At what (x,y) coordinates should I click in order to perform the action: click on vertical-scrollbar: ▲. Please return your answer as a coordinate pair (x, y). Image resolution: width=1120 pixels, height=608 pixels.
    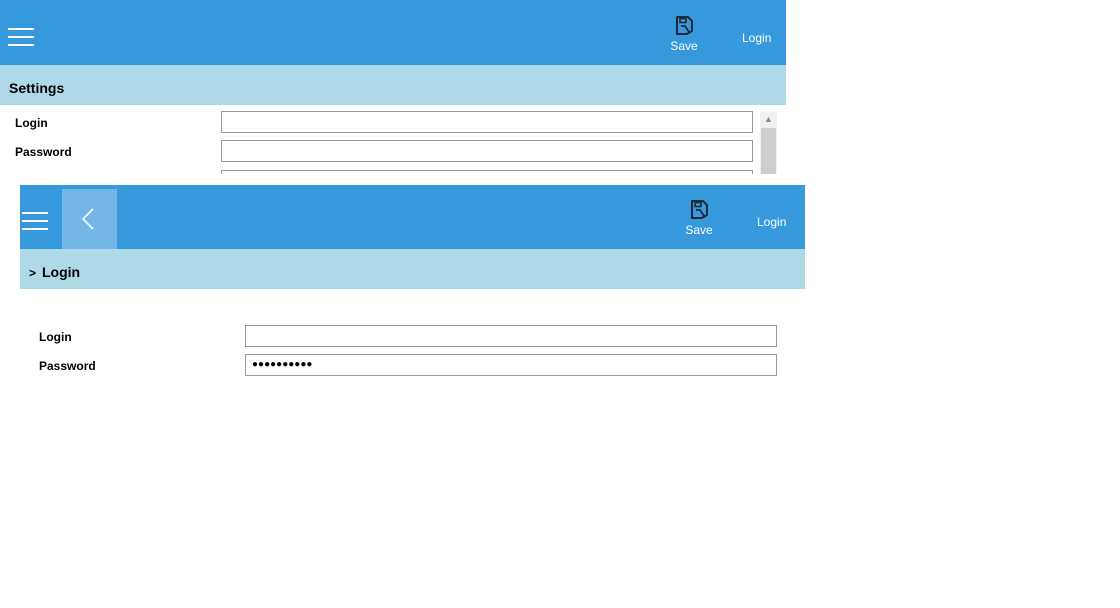
    Looking at the image, I should click on (768, 143).